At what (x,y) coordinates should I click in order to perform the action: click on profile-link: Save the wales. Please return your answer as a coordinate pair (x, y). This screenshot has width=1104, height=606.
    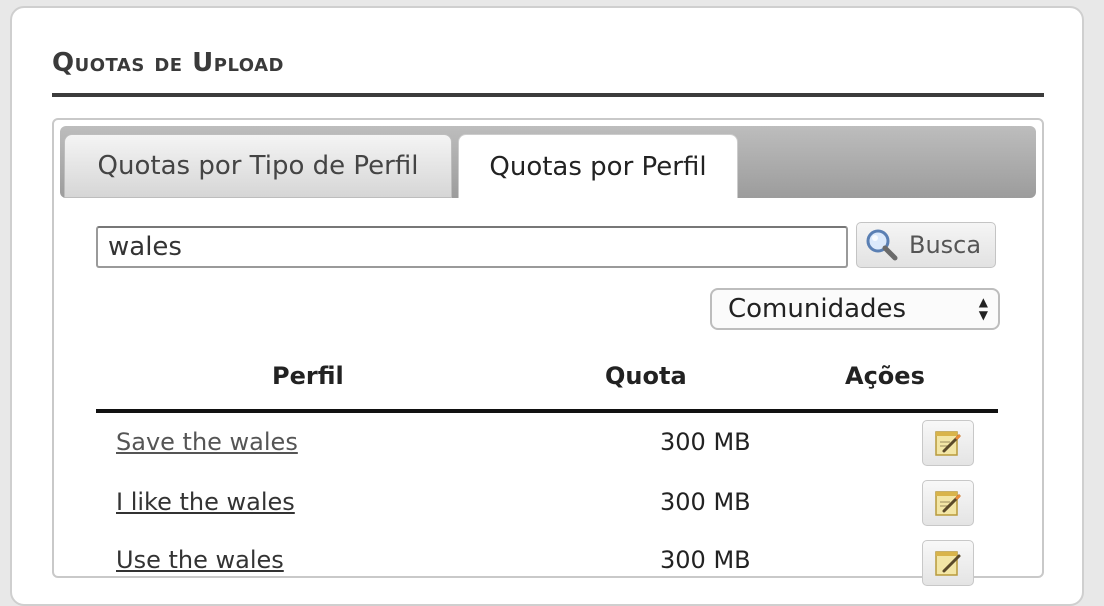
    Looking at the image, I should click on (207, 442).